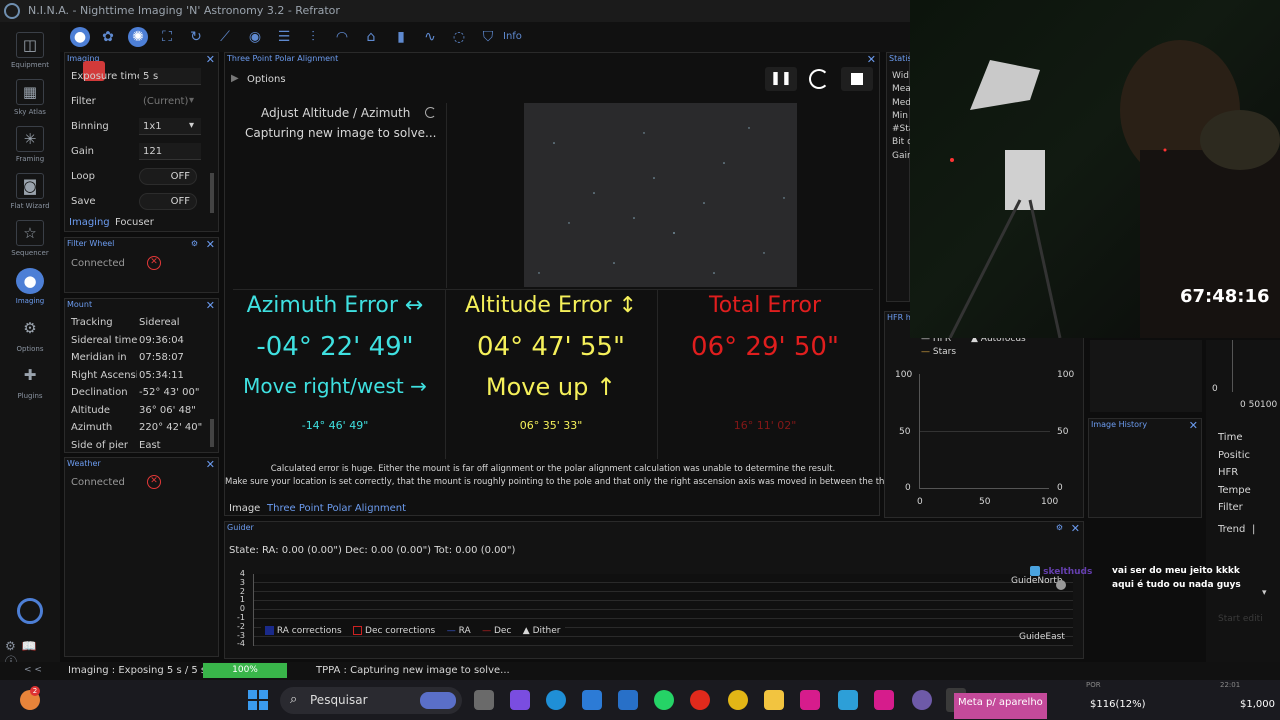 The image size is (1280, 720). Describe the element at coordinates (939, 352) in the screenshot. I see `legend-stars: — Stars` at that location.